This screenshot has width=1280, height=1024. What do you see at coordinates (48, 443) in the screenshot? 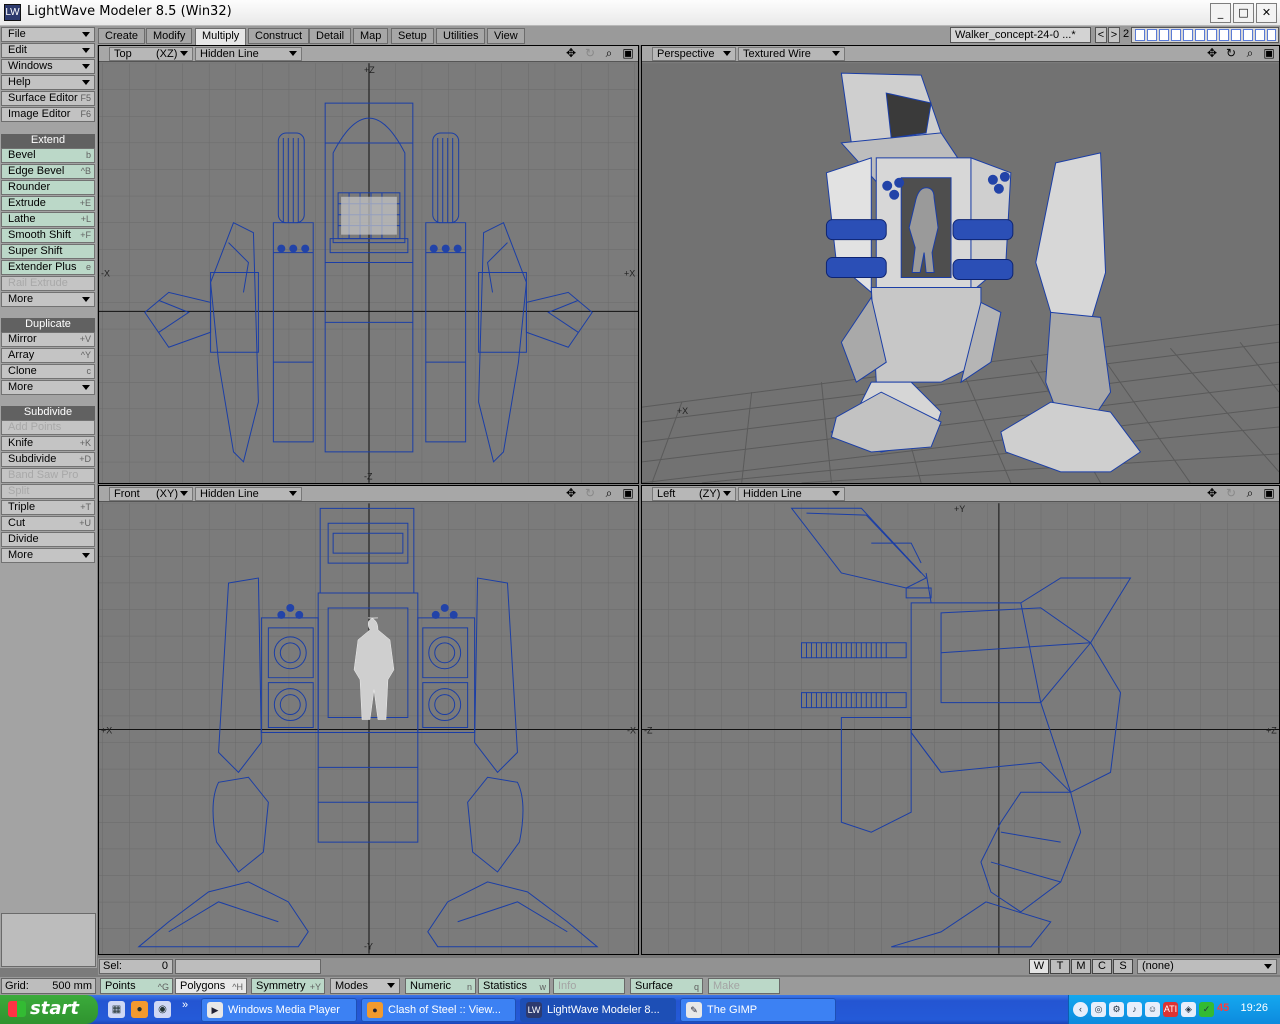
I see `knife-button: Knife +K` at bounding box center [48, 443].